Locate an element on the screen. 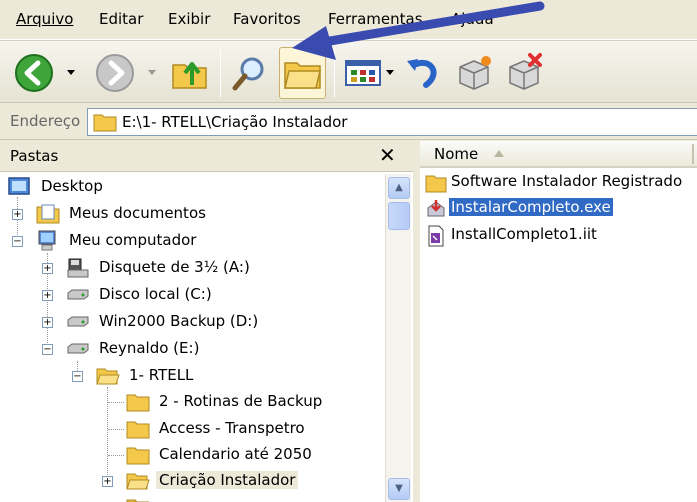  forward-dropdown-icon is located at coordinates (152, 73).